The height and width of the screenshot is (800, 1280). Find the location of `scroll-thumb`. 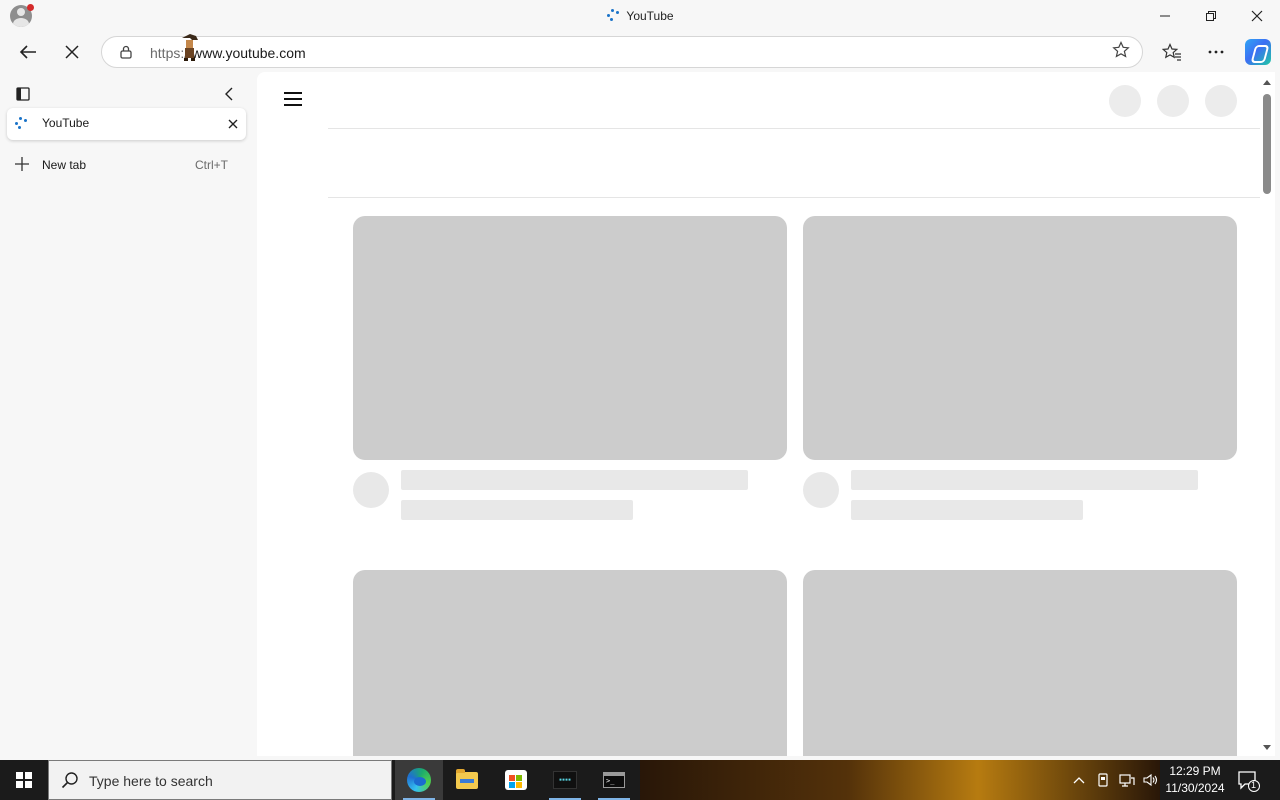

scroll-thumb is located at coordinates (1267, 144).